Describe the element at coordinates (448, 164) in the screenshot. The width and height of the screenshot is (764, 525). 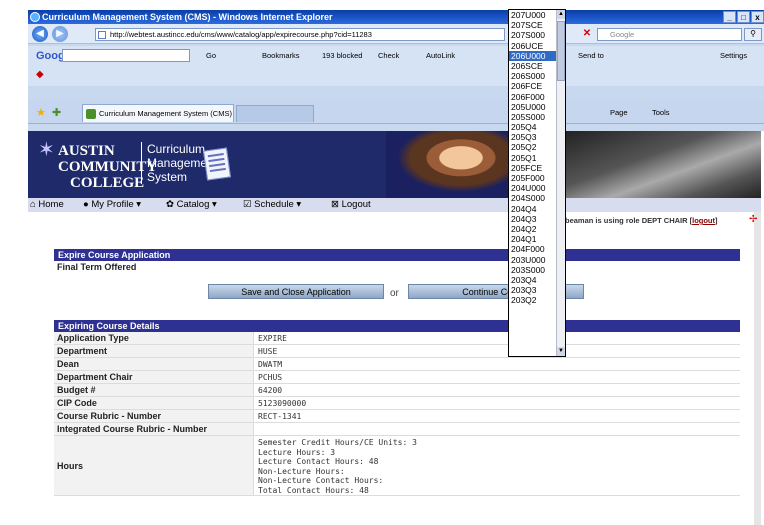
I see `banner-photo` at that location.